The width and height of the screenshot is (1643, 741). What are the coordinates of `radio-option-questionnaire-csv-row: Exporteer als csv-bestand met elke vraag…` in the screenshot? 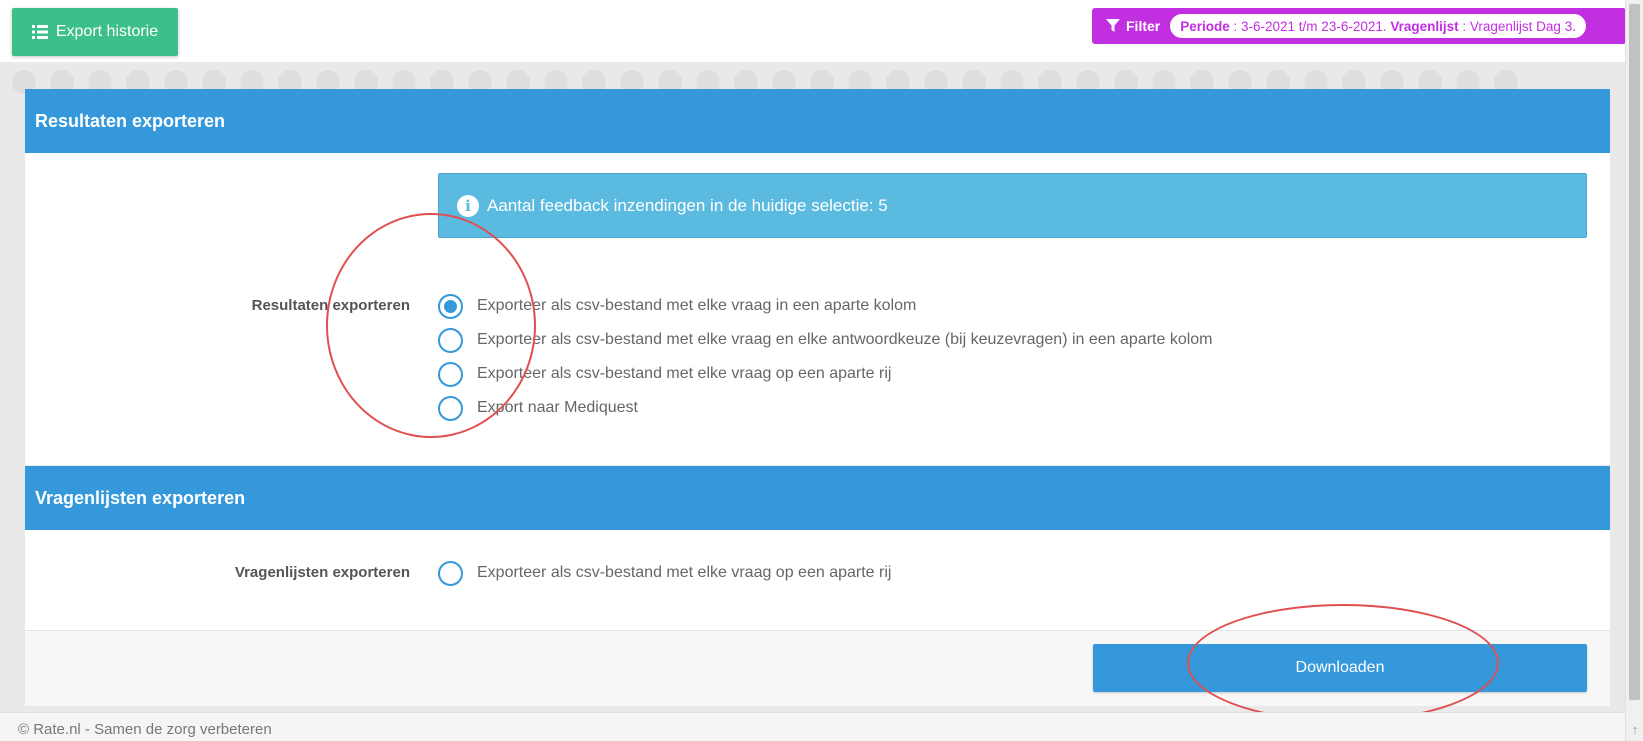 It's located at (664, 573).